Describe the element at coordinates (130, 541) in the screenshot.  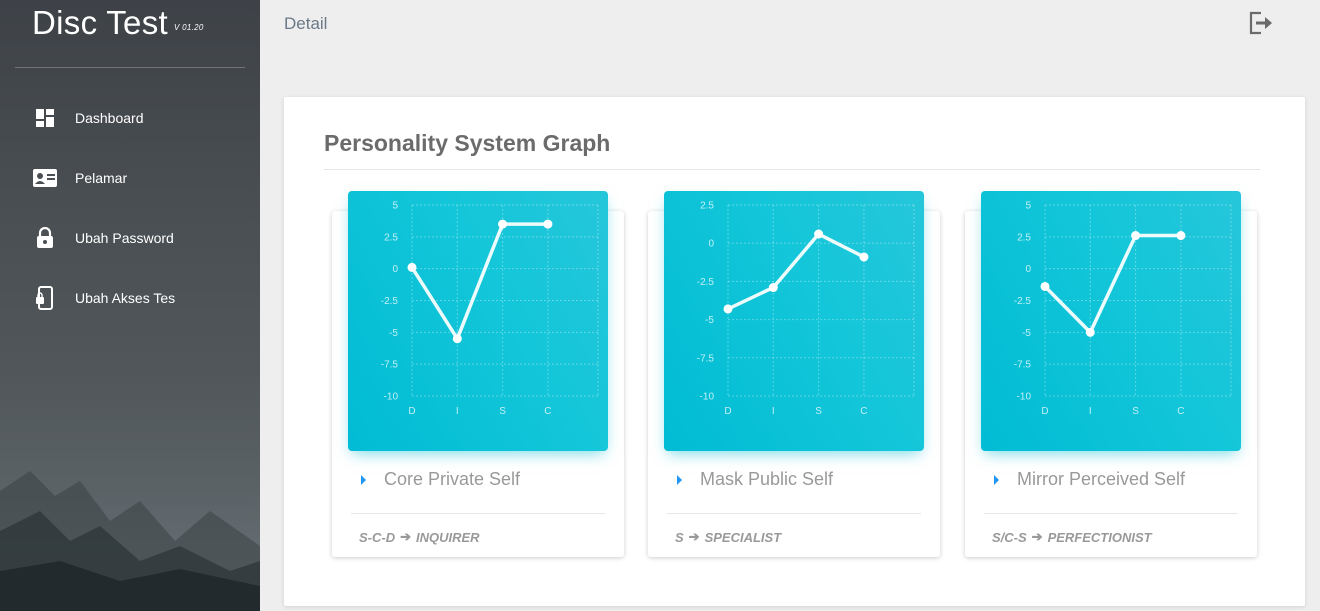
I see `sidebar-background-mountain` at that location.